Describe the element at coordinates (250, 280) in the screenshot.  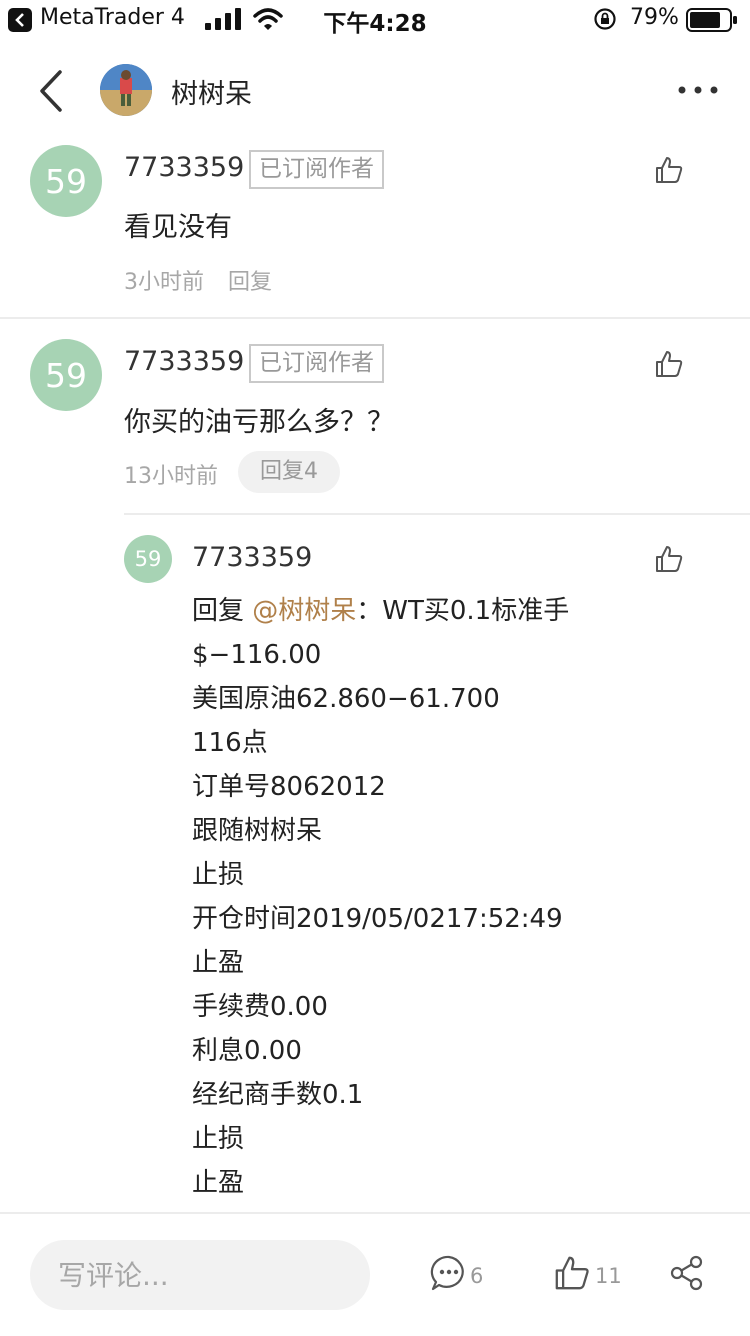
I see `reply-button: 回复` at that location.